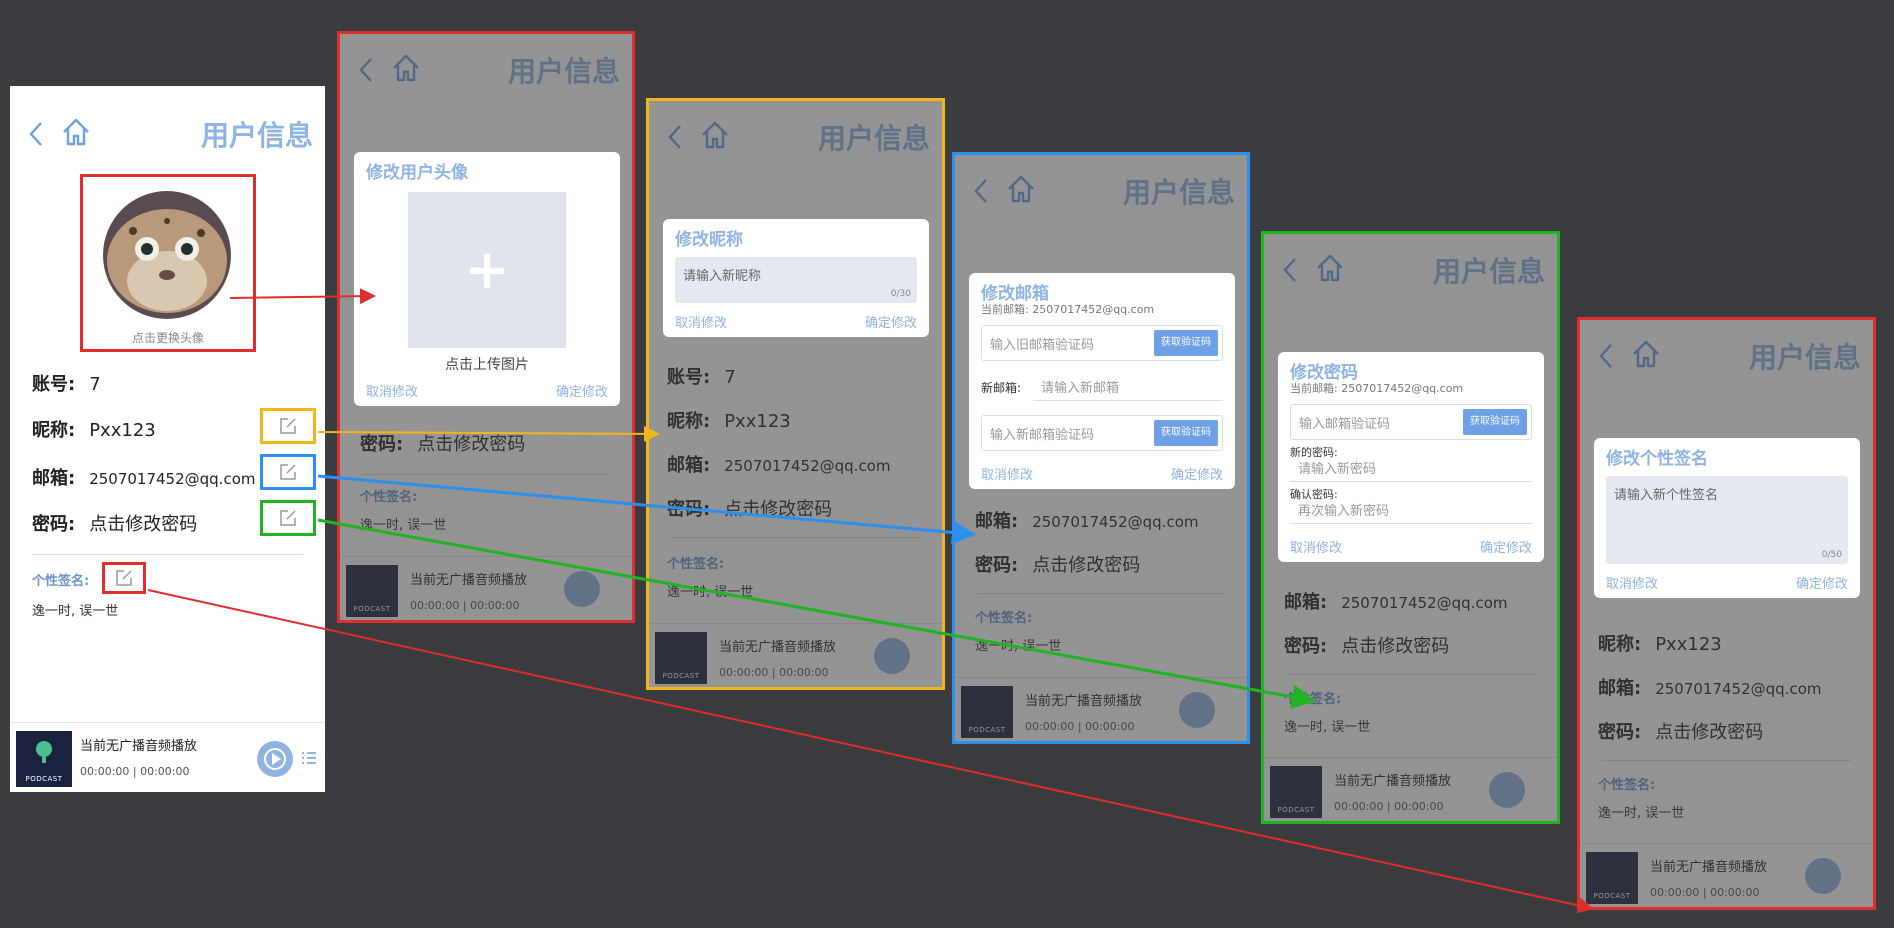  I want to click on new-password-input: 请输入新密码, so click(1411, 467).